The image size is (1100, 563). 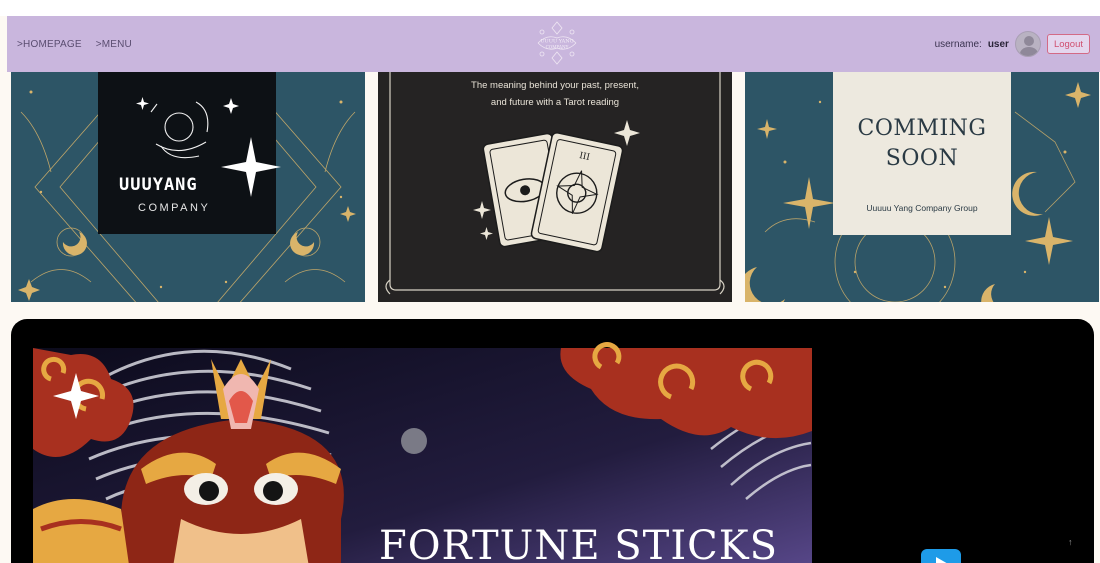 What do you see at coordinates (958, 44) in the screenshot?
I see `username-label: username:` at bounding box center [958, 44].